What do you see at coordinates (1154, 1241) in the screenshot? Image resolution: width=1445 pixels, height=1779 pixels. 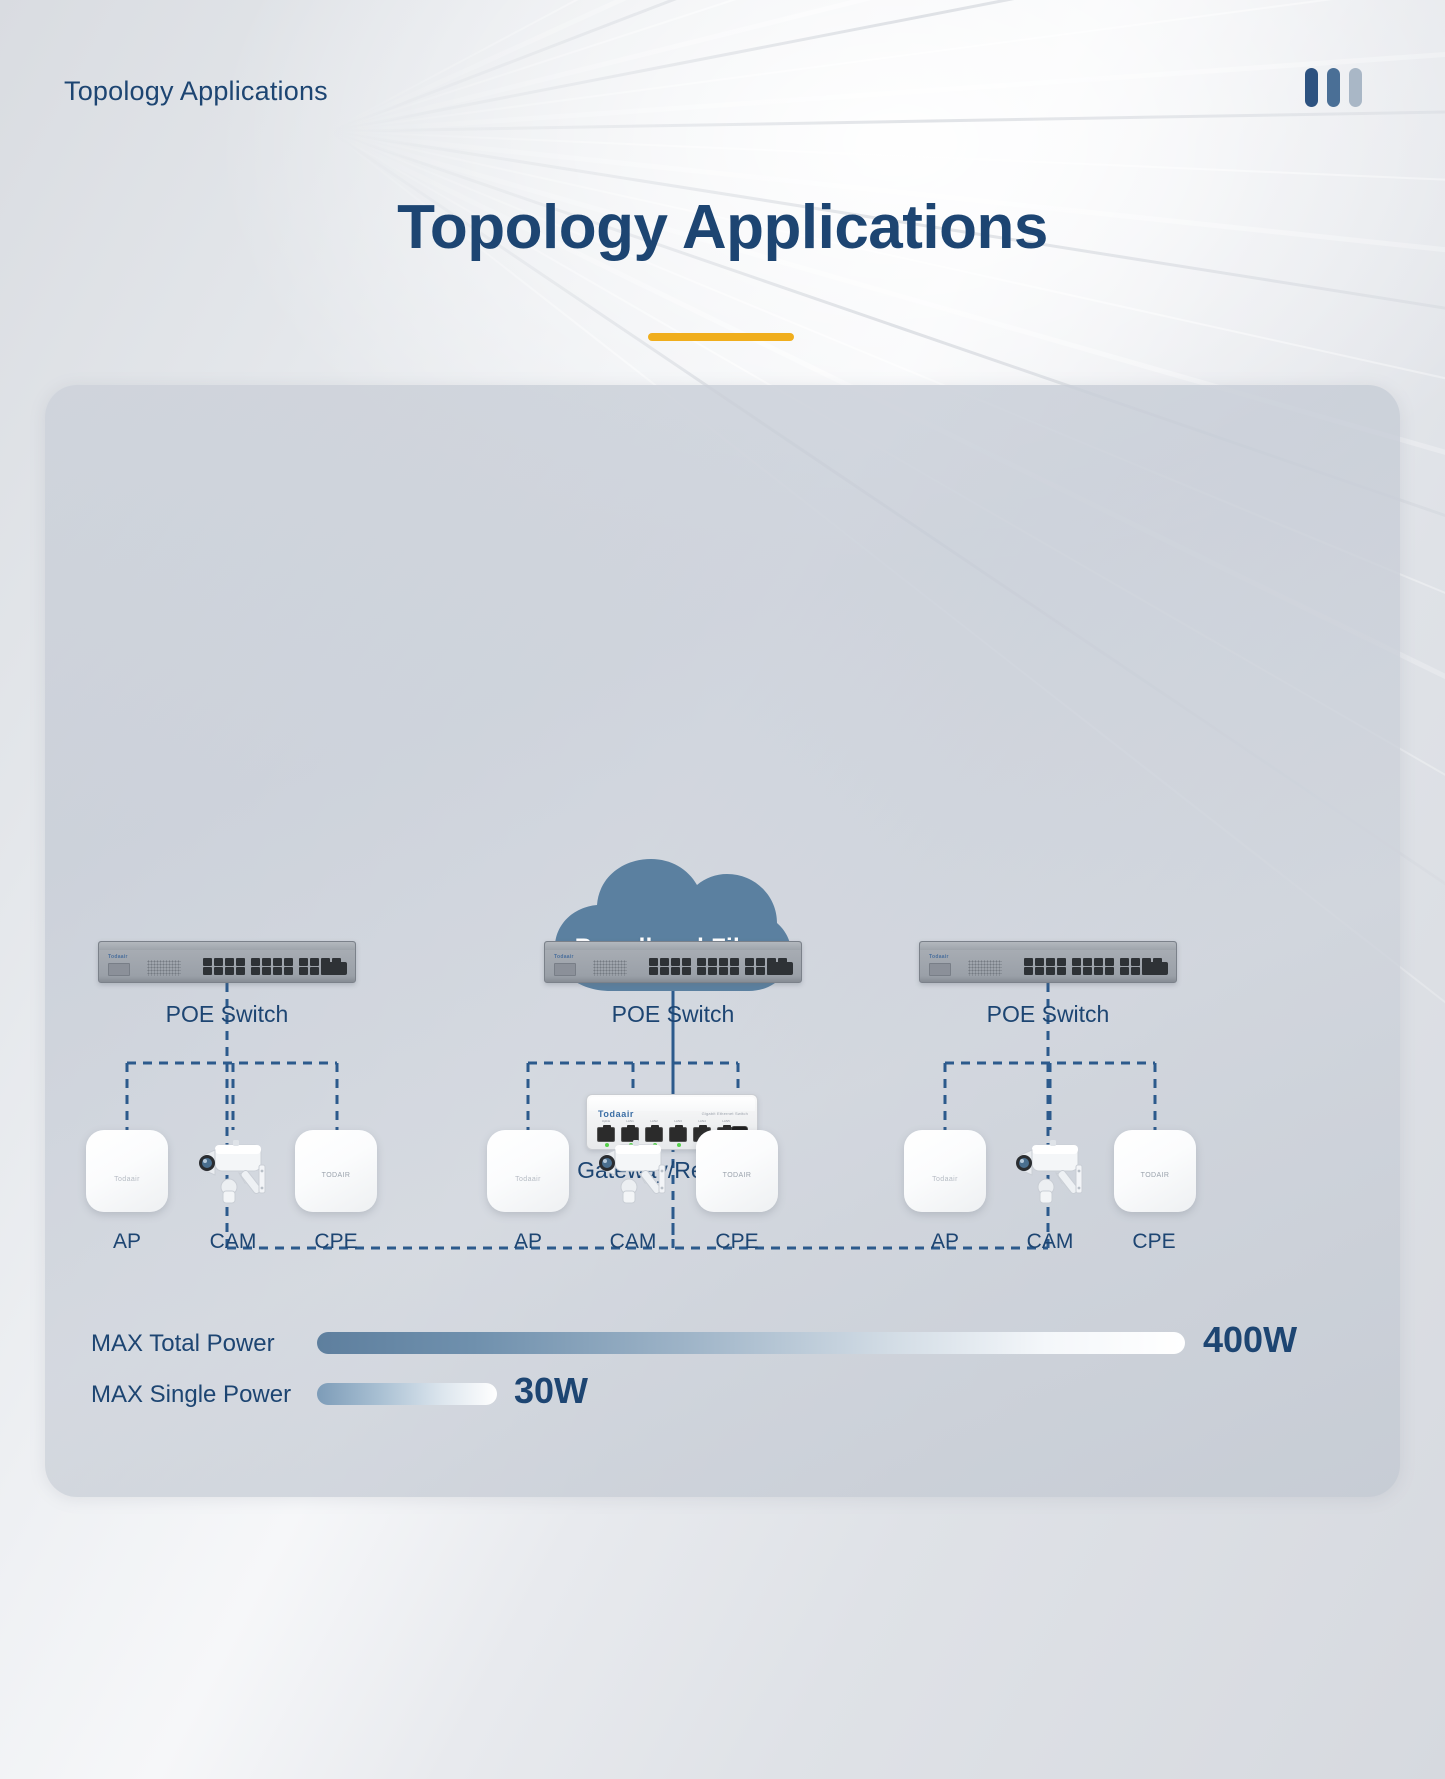 I see `cpe-label-3: CPE` at bounding box center [1154, 1241].